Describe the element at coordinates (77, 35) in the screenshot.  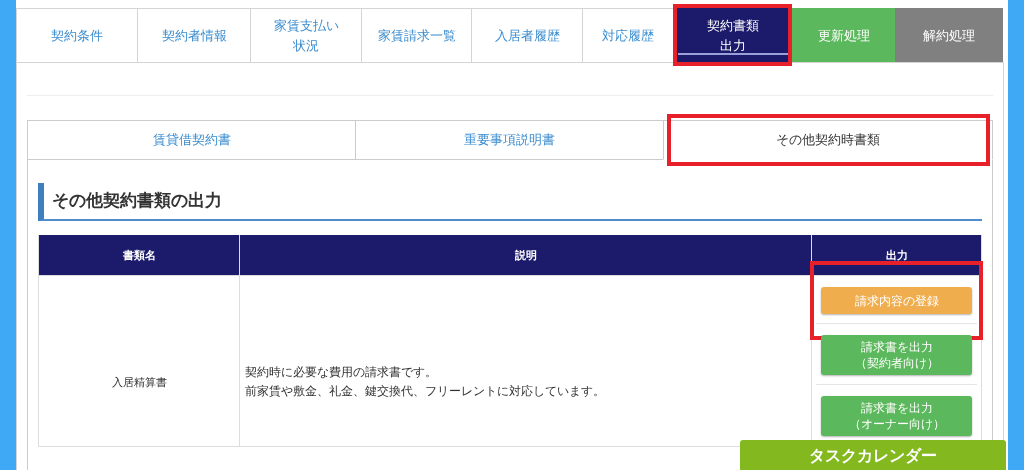
I see `tab: 契約条件` at that location.